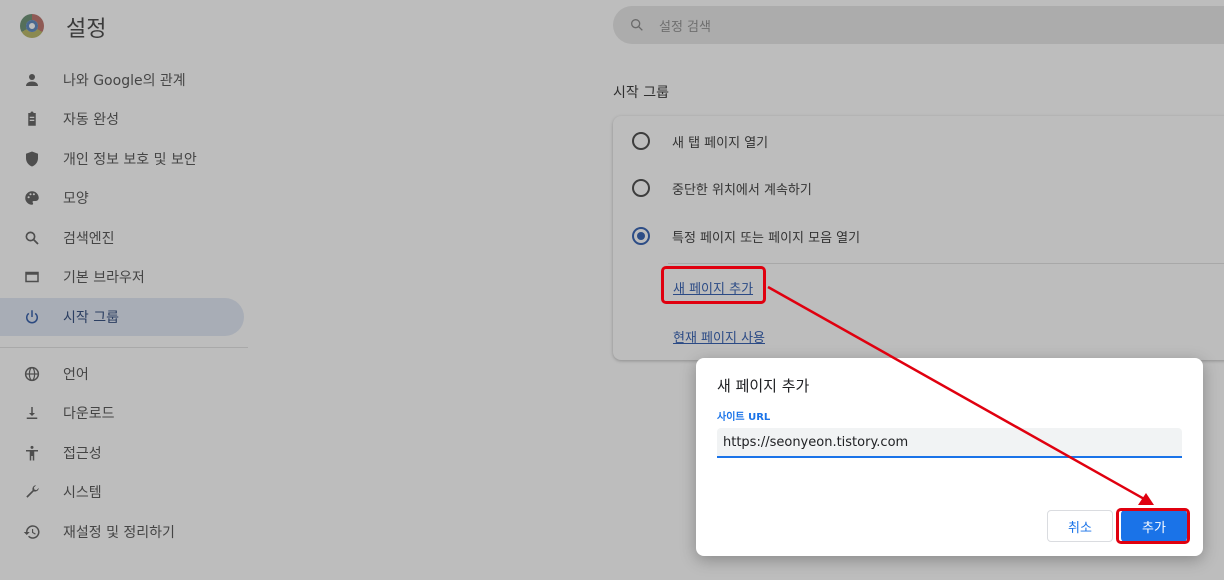 The width and height of the screenshot is (1224, 580). What do you see at coordinates (949, 443) in the screenshot?
I see `site-url-input` at bounding box center [949, 443].